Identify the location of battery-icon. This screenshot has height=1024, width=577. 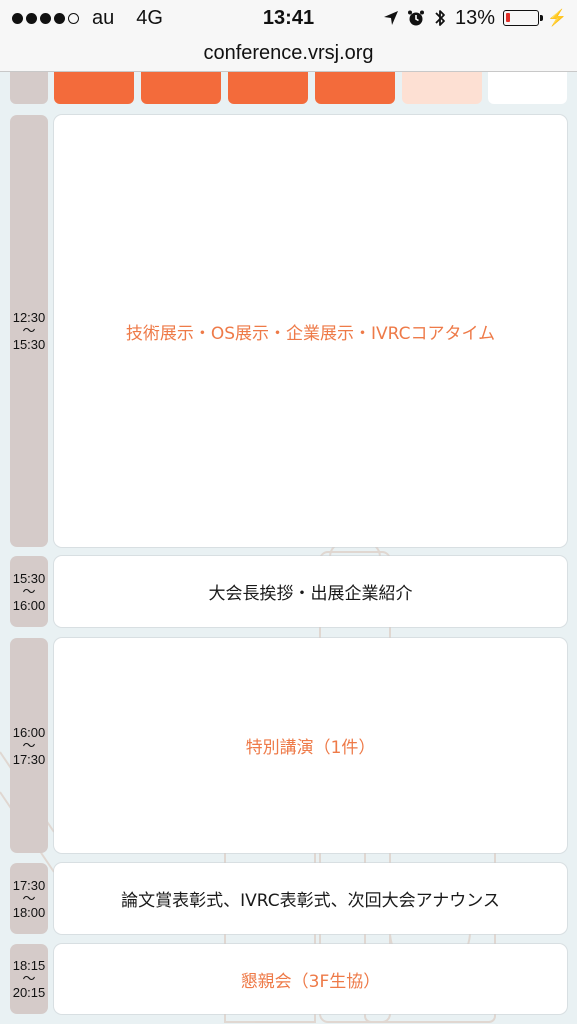
(523, 18).